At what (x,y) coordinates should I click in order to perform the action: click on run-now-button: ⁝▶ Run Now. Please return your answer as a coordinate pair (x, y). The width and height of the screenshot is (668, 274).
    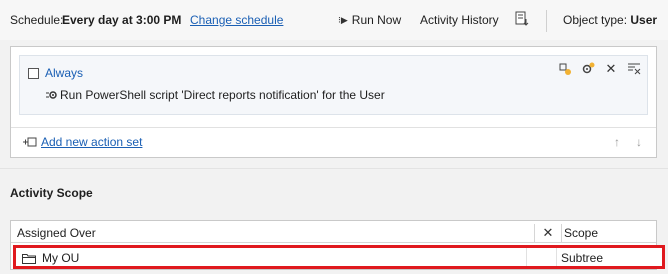
    Looking at the image, I should click on (369, 20).